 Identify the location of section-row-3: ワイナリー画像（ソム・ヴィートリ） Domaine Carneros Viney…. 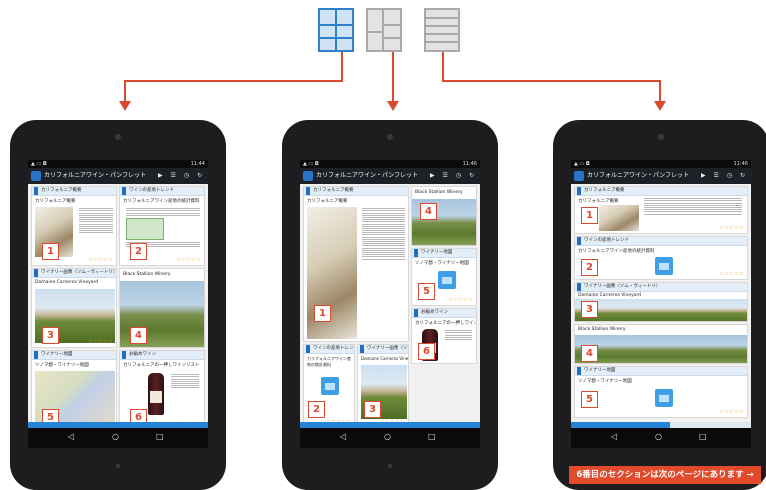
(661, 302).